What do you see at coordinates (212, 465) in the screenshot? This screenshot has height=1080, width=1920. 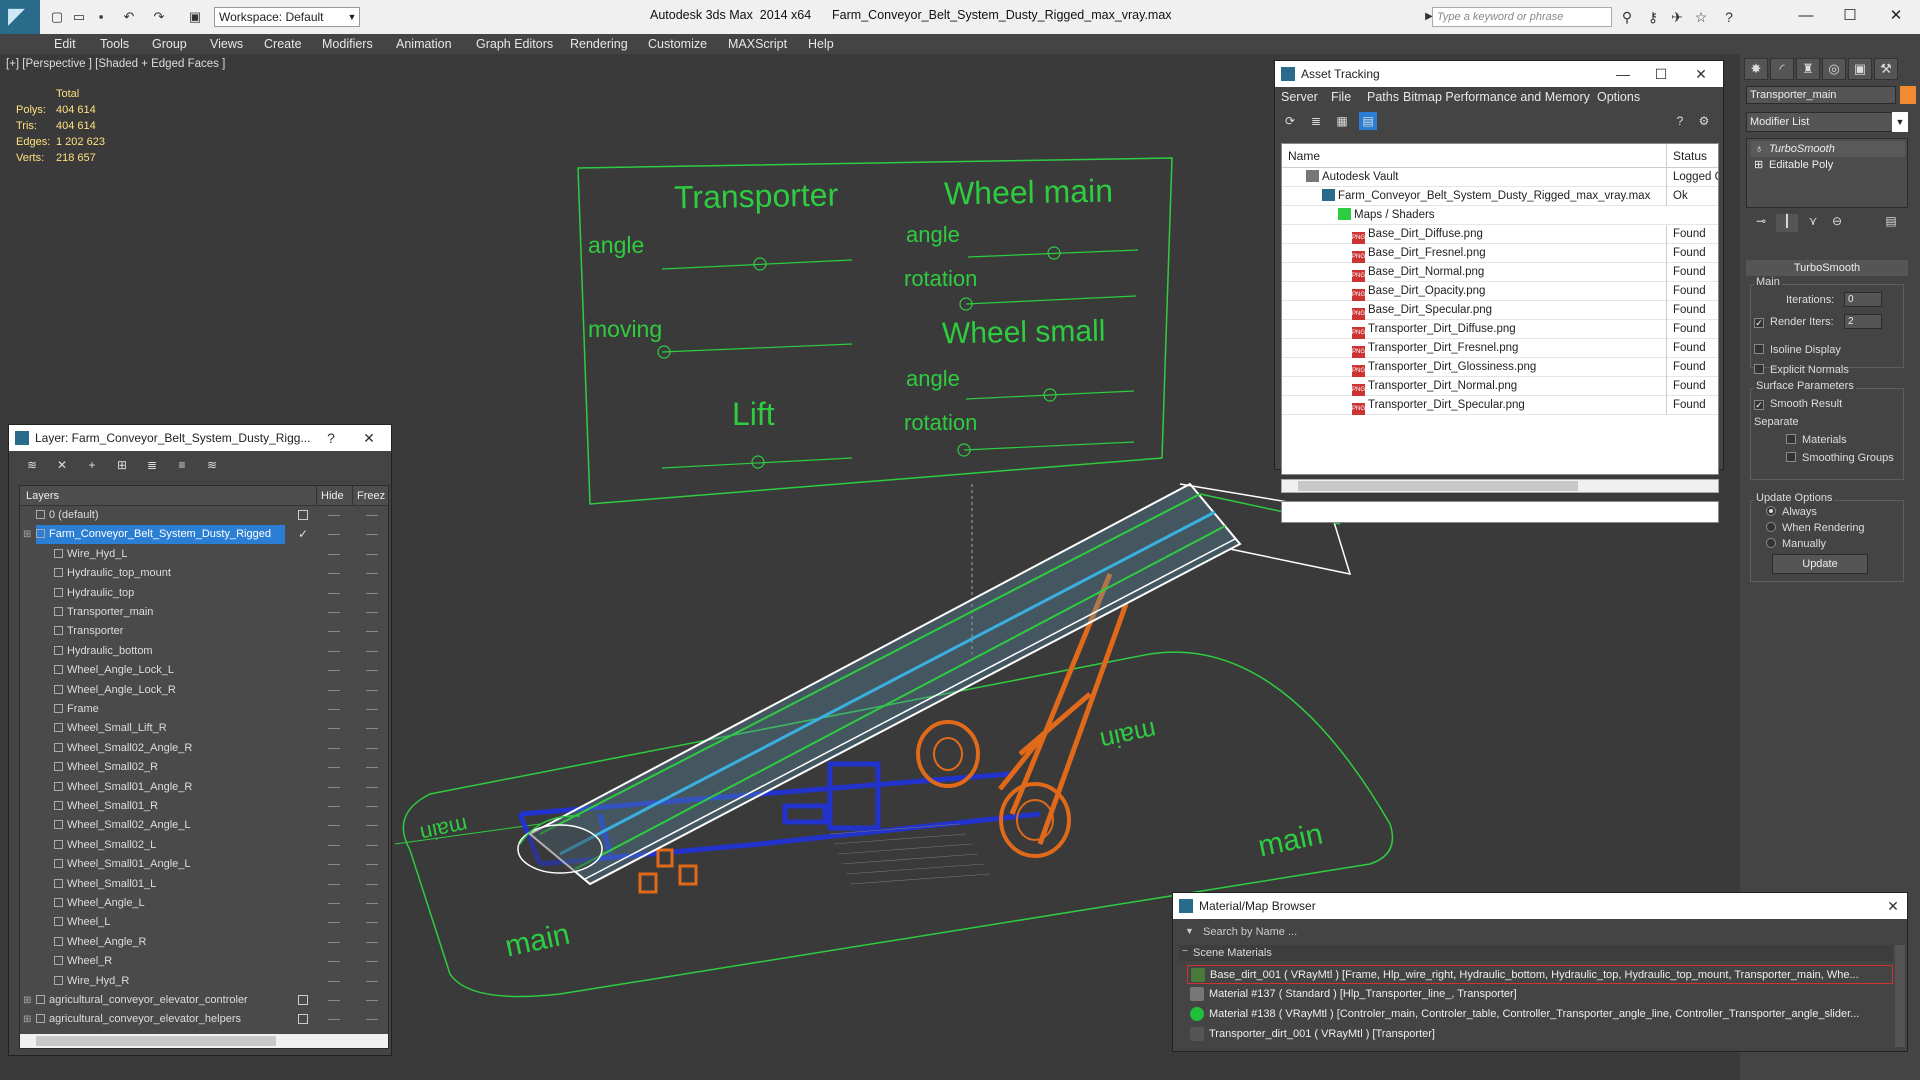 I see `hide-all-icon: ≋` at bounding box center [212, 465].